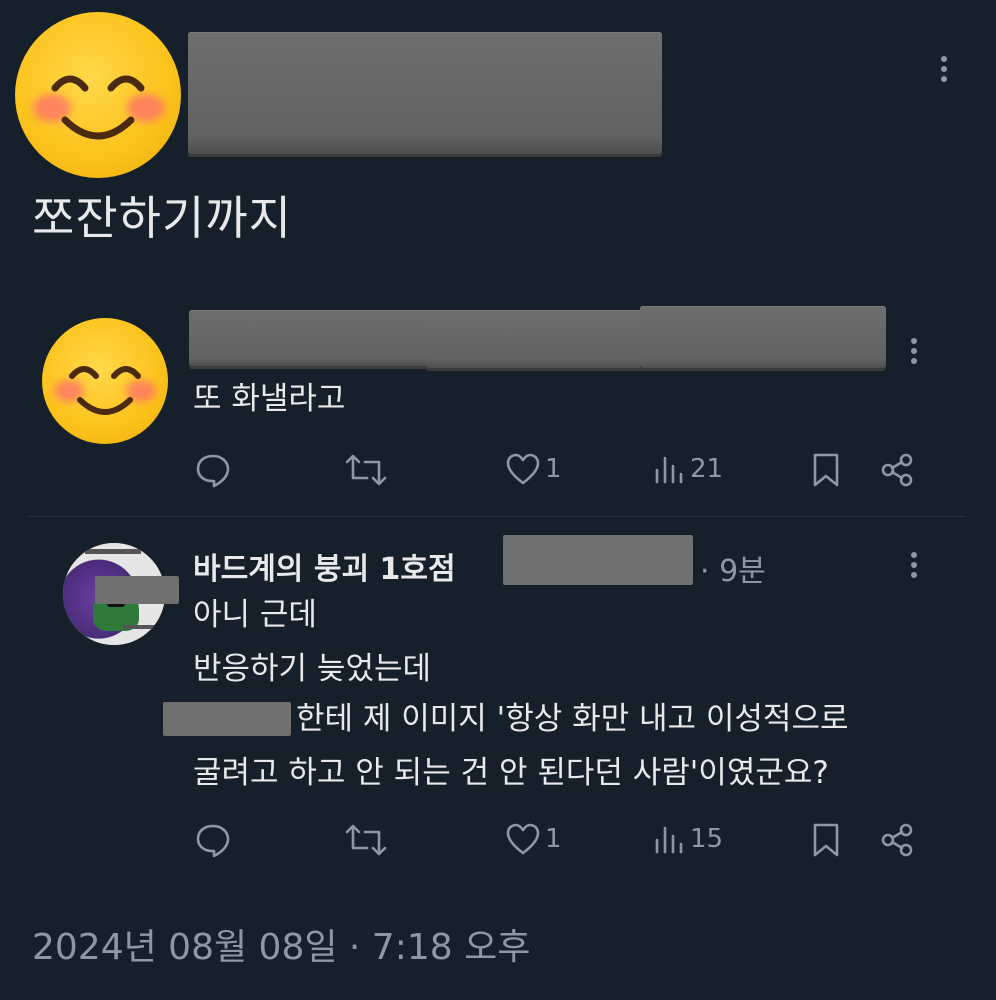  I want to click on reply1-repost-button, so click(366, 470).